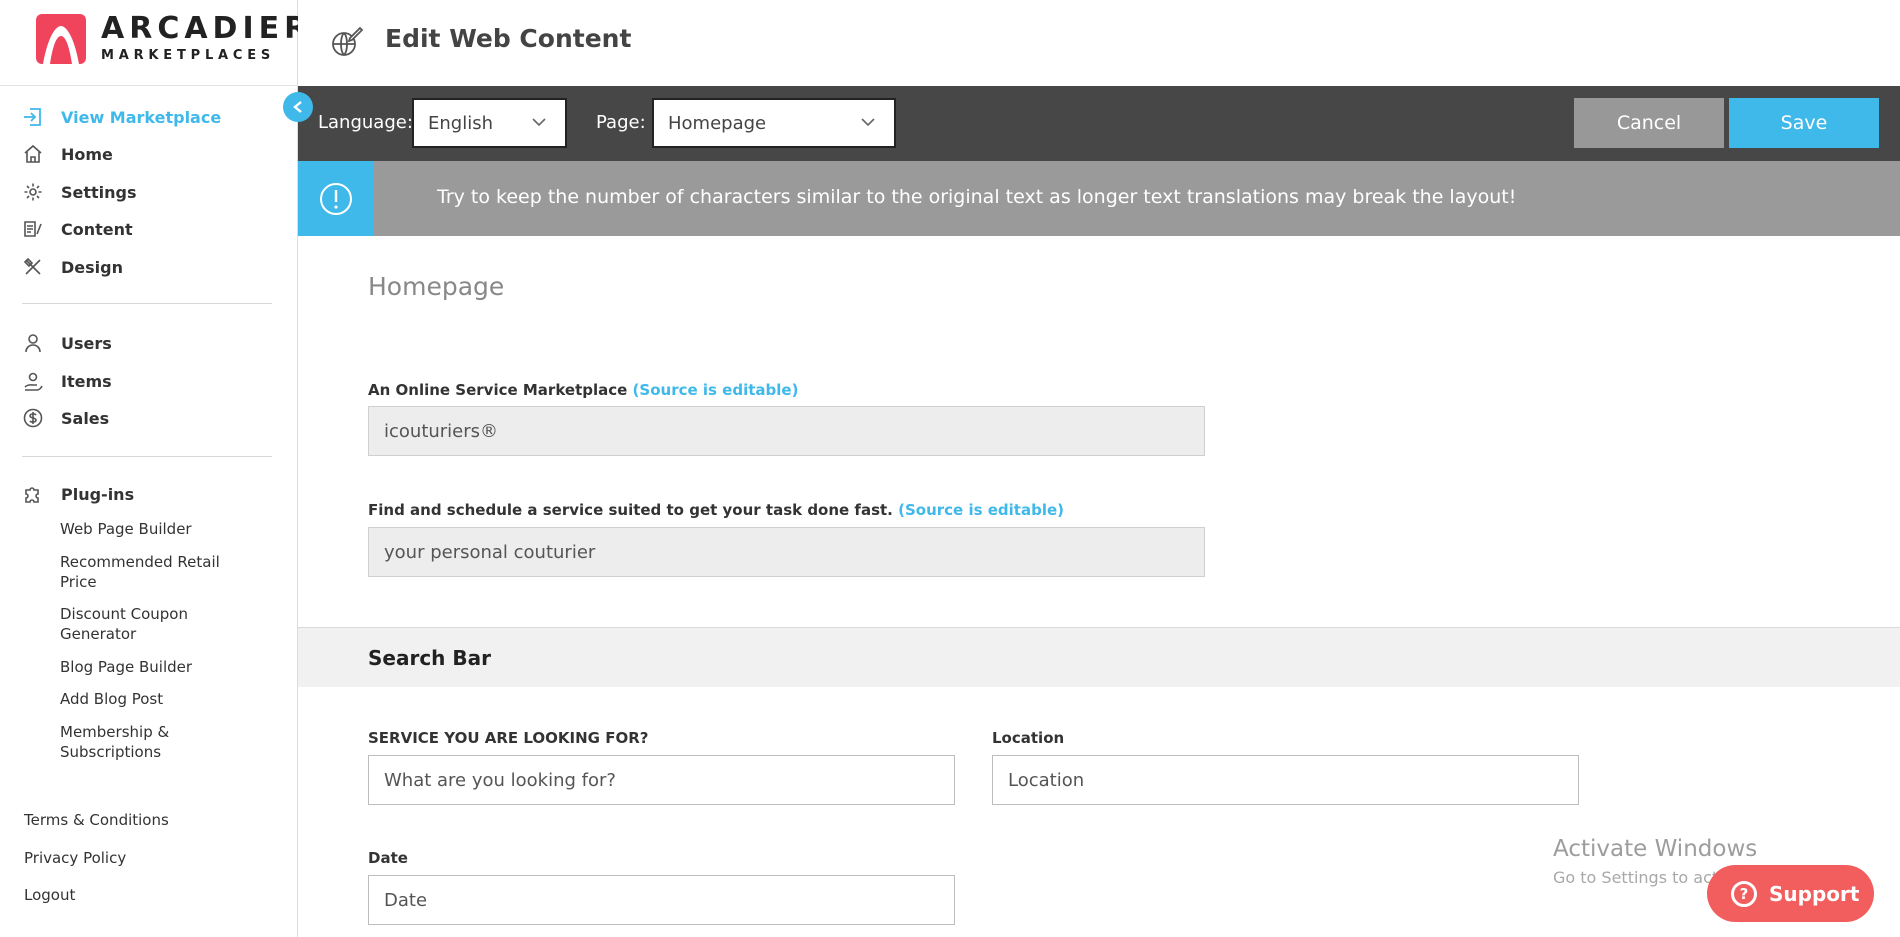 Image resolution: width=1900 pixels, height=937 pixels. What do you see at coordinates (717, 123) in the screenshot?
I see `page-select-value: Homepage` at bounding box center [717, 123].